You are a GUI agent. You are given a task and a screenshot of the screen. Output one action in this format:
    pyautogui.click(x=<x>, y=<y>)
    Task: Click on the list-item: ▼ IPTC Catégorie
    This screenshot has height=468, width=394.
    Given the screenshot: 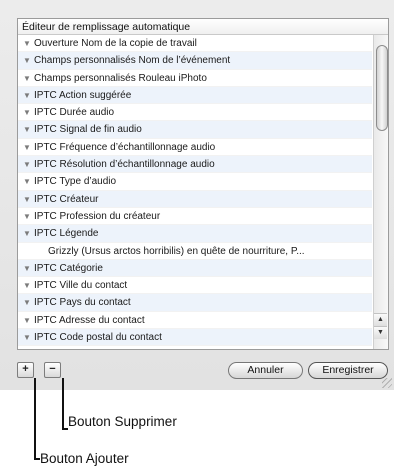 What is the action you would take?
    pyautogui.click(x=195, y=268)
    